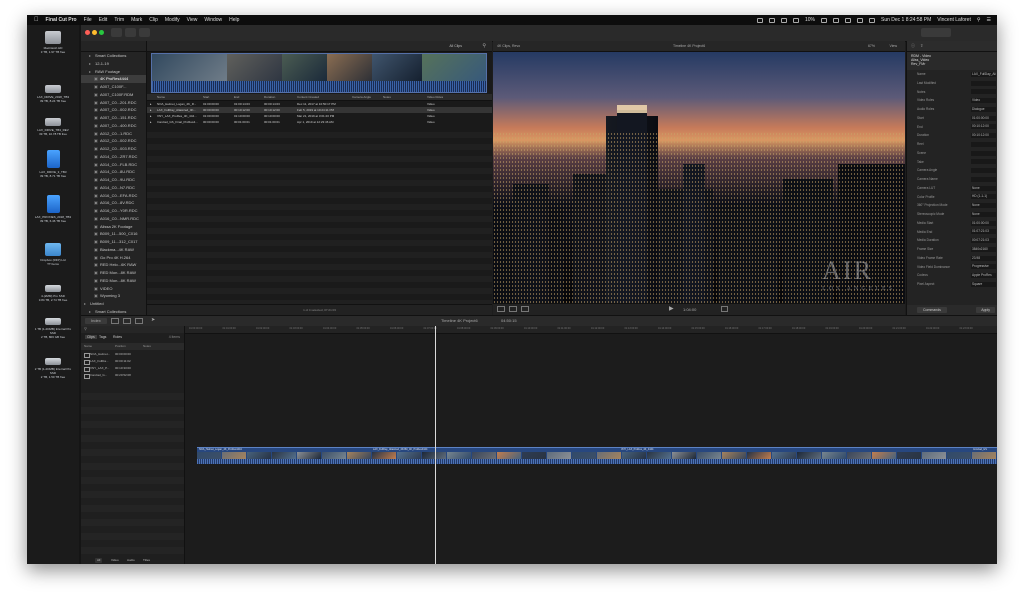  I want to click on apply-button: Apply, so click(985, 310).